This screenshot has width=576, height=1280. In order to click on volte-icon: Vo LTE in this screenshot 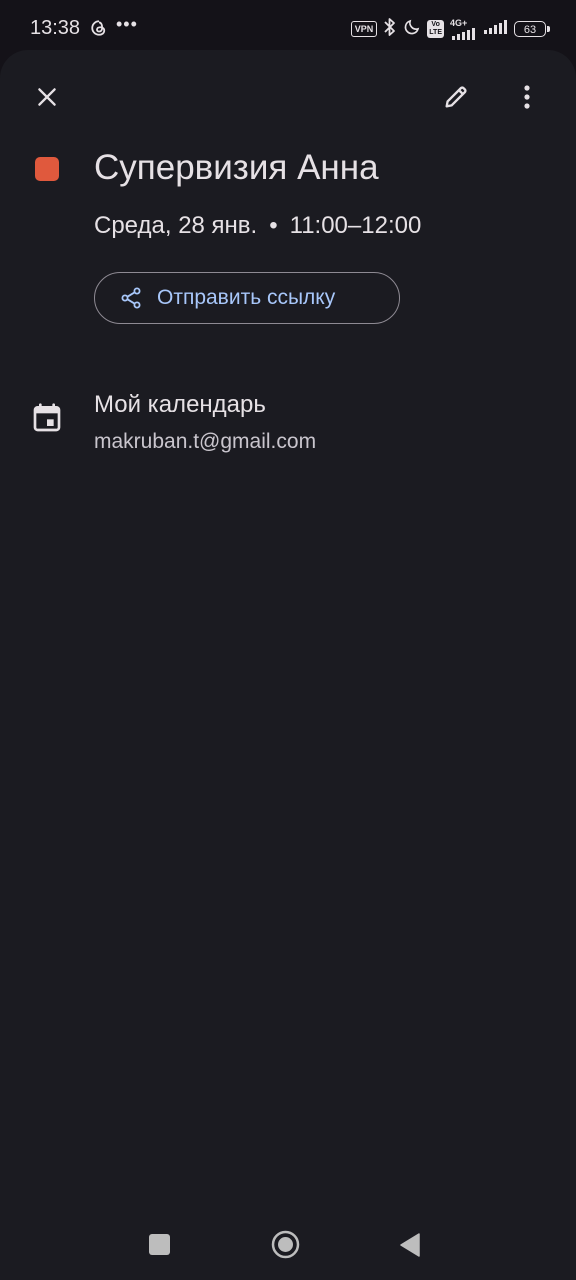, I will do `click(435, 29)`.